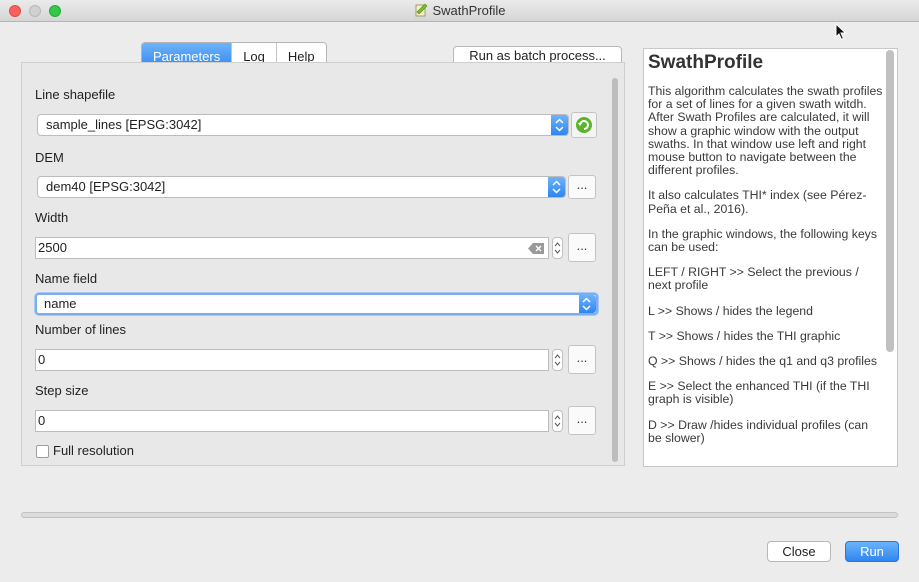 The image size is (919, 582). I want to click on parameters-scrollbar, so click(615, 270).